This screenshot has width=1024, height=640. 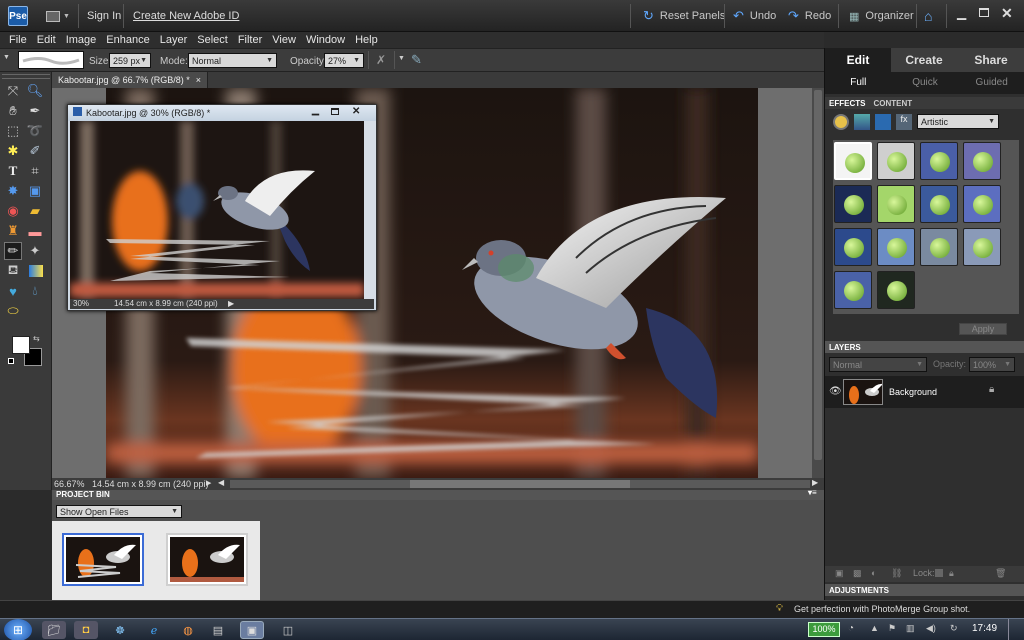 I want to click on window-scrollbar, so click(x=370, y=210).